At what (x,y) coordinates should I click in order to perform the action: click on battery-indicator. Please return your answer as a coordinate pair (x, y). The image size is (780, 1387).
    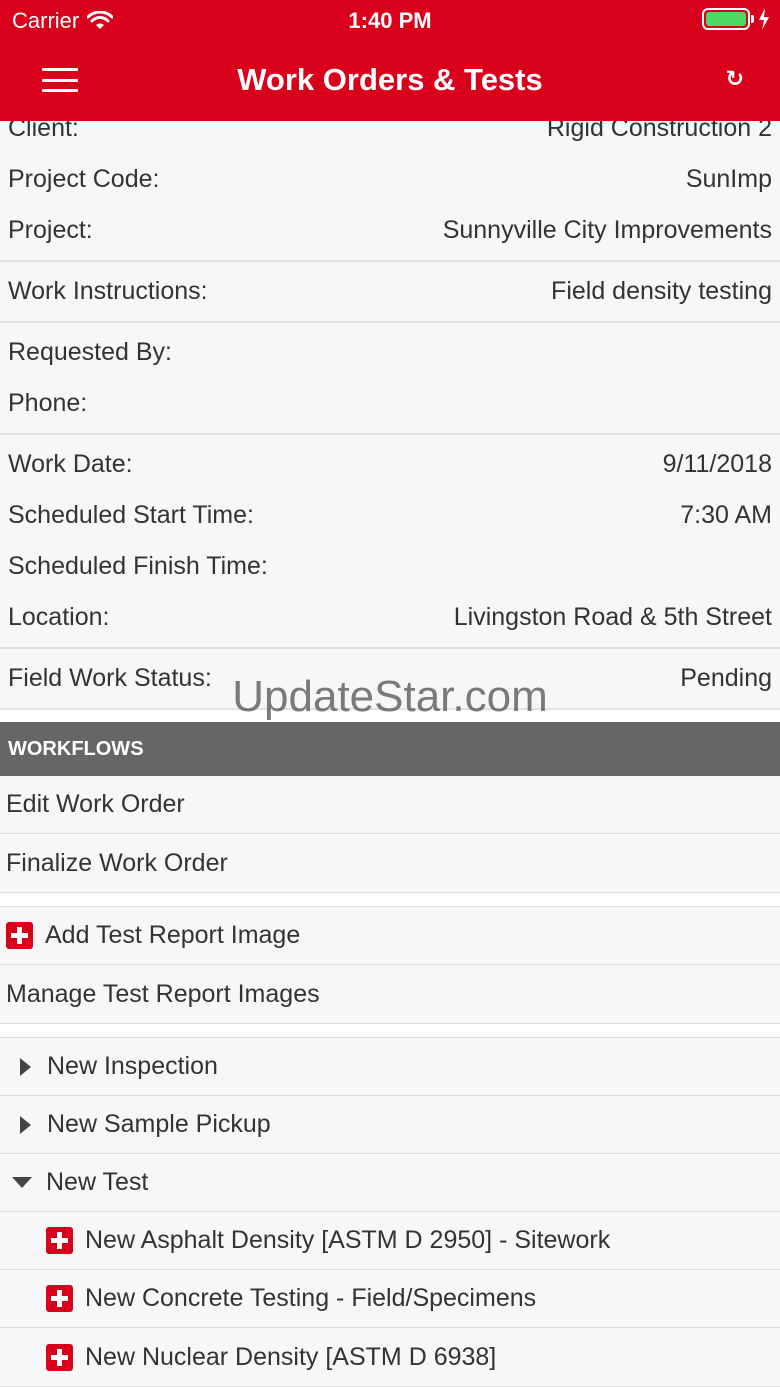
    Looking at the image, I should click on (736, 19).